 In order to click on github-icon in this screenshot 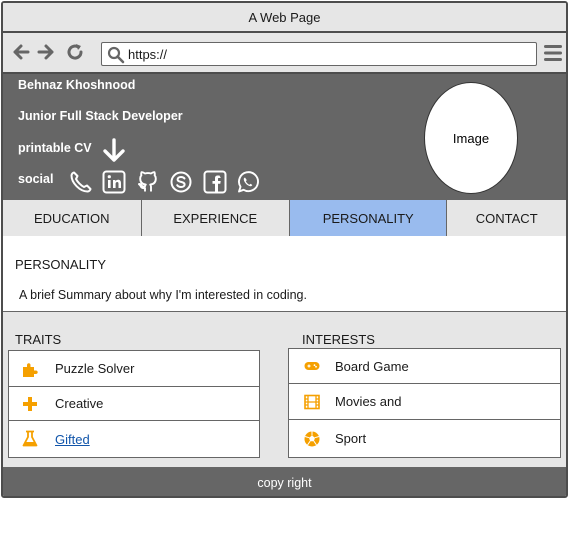, I will do `click(148, 182)`.